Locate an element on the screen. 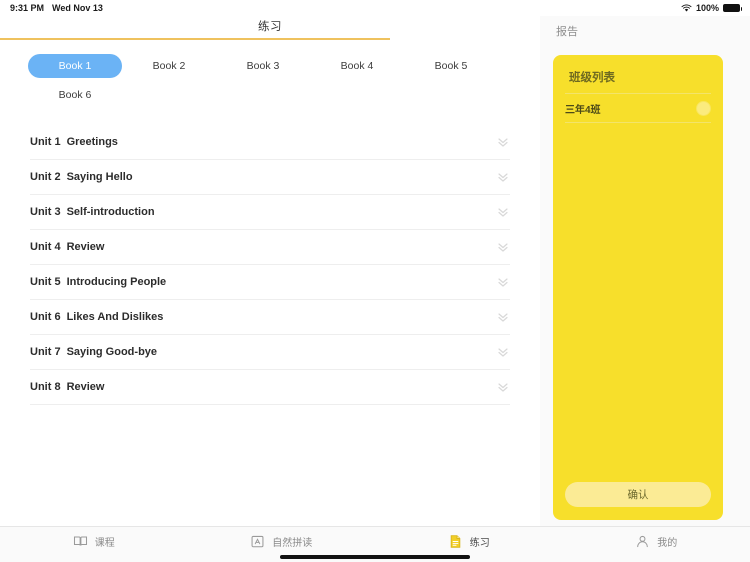 The image size is (750, 562). document-icon is located at coordinates (455, 541).